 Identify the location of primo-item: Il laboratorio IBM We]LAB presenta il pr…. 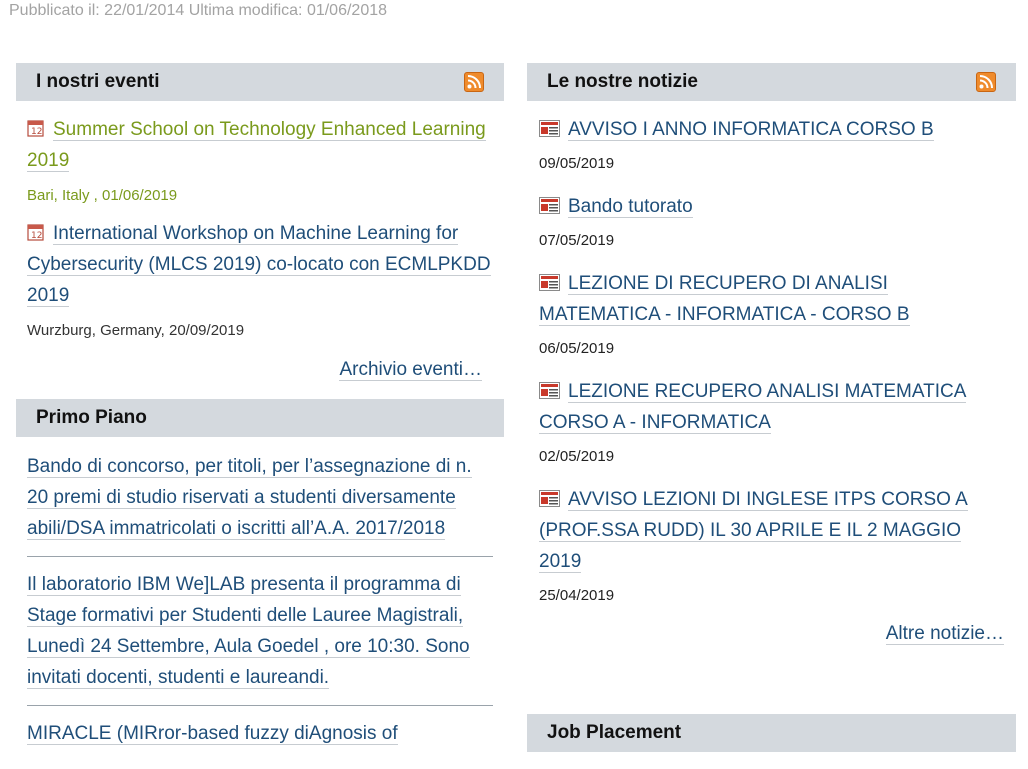
(260, 637).